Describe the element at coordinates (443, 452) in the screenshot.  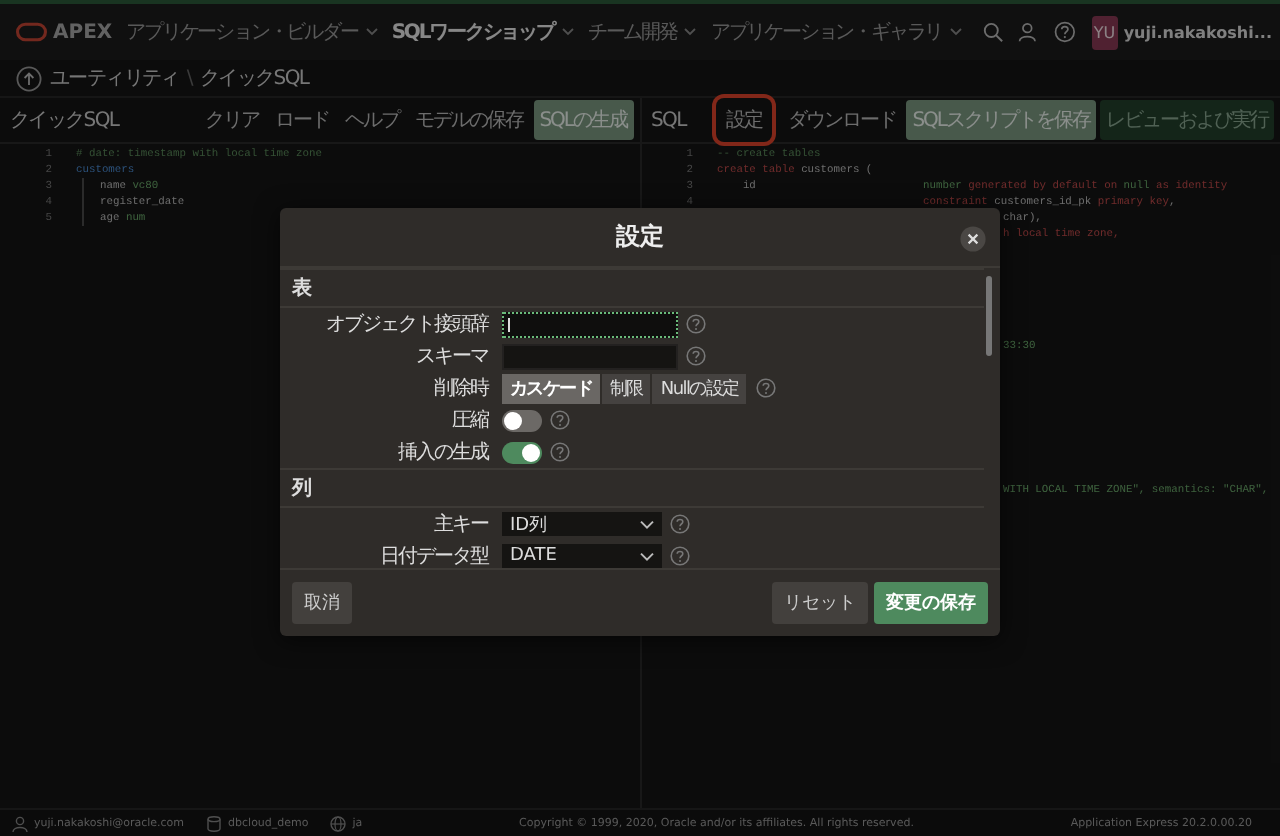
I see `field-label: 挿入の生成` at that location.